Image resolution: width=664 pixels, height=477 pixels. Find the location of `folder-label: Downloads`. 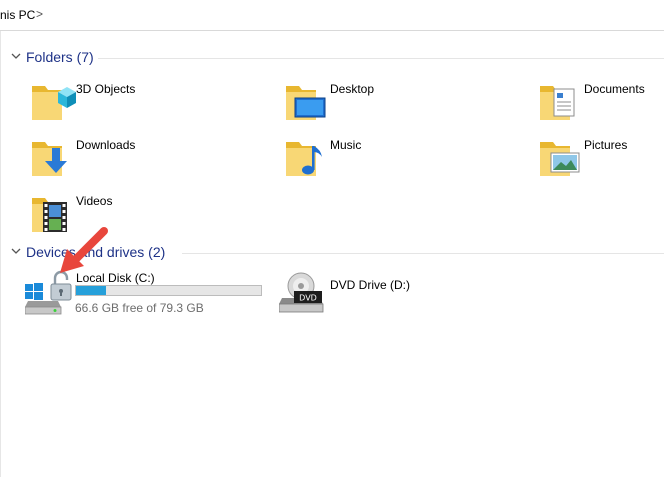

folder-label: Downloads is located at coordinates (106, 145).